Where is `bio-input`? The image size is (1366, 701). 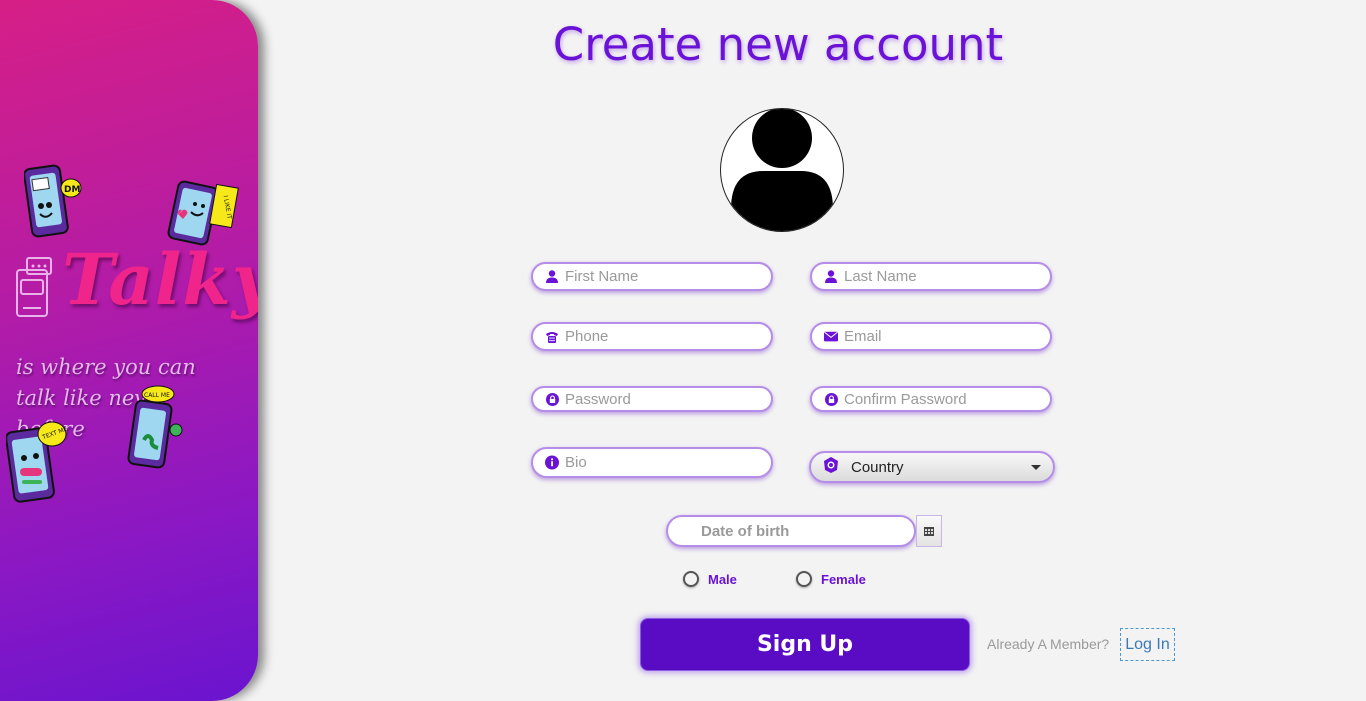
bio-input is located at coordinates (667, 462).